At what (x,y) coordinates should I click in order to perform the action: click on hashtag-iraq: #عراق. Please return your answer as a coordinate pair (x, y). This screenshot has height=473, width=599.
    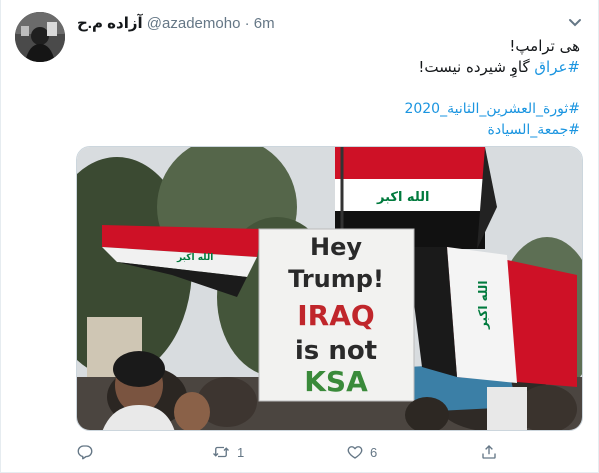
    Looking at the image, I should click on (557, 67).